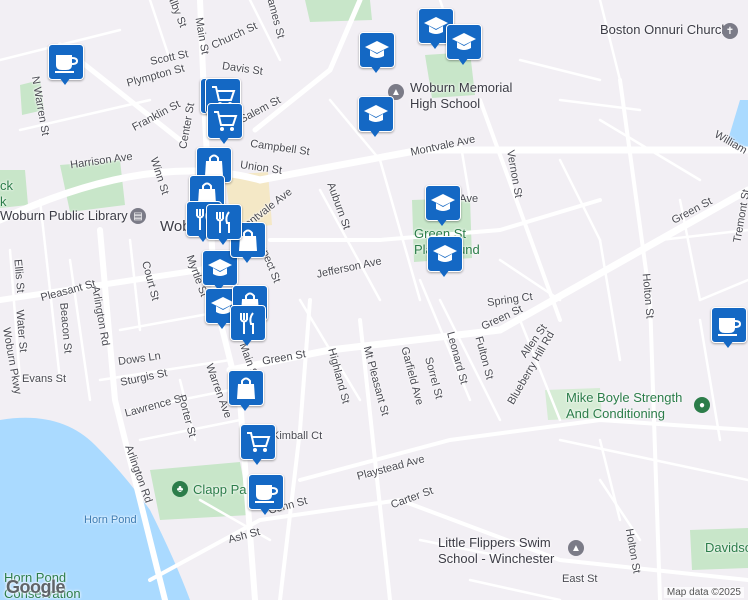 This screenshot has height=600, width=748. What do you see at coordinates (576, 548) in the screenshot?
I see `school-icon: ▲` at bounding box center [576, 548].